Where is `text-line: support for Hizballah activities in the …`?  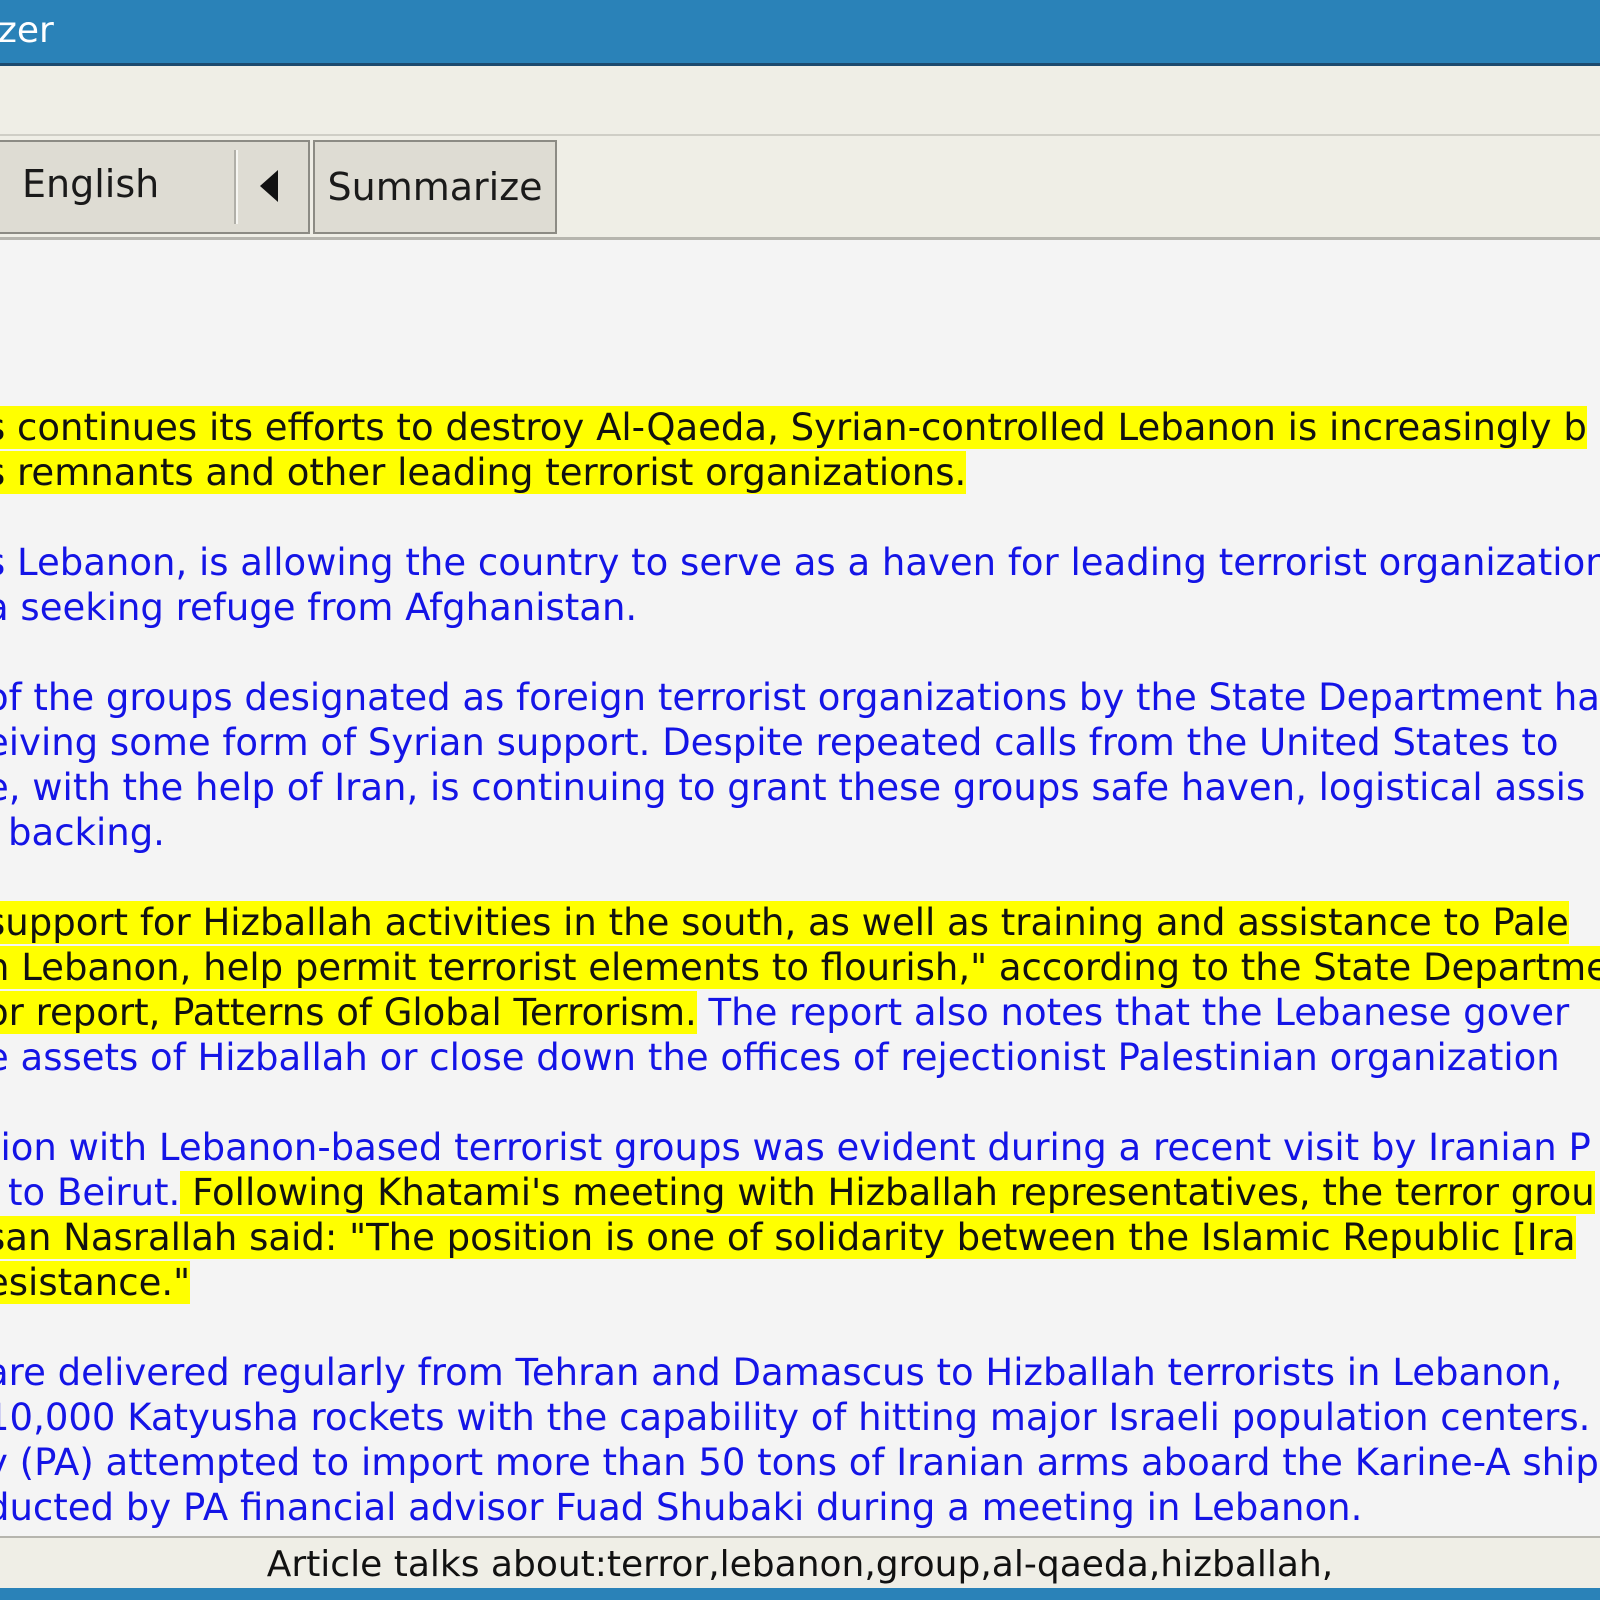
text-line: support for Hizballah activities in the … is located at coordinates (784, 922).